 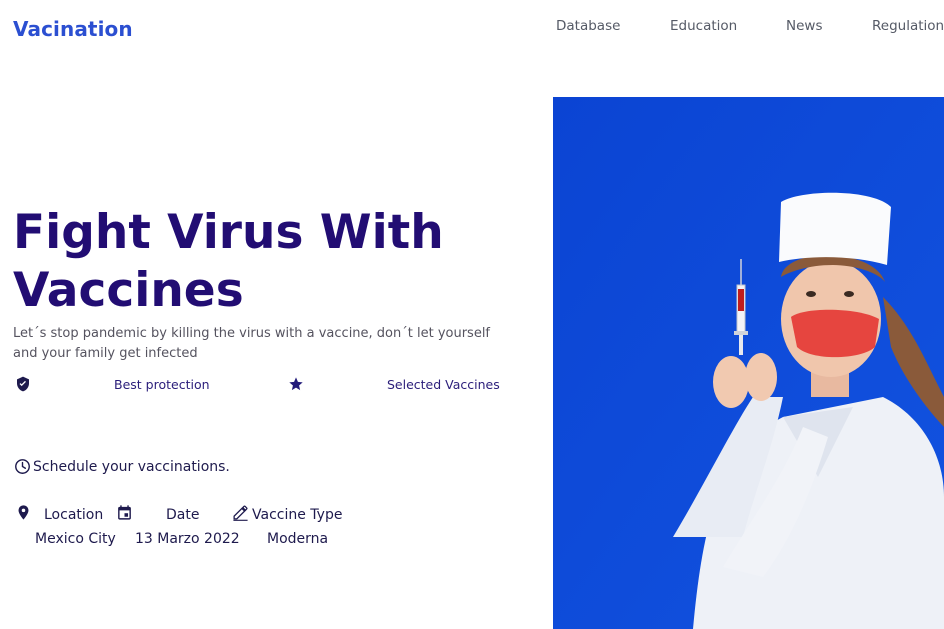 I want to click on schedule-title: Schedule your vaccinations., so click(x=131, y=466).